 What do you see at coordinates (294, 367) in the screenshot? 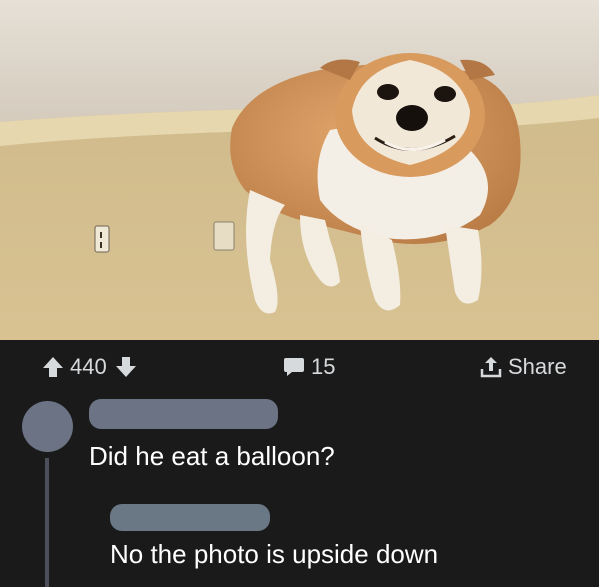
I see `comment-bubble-icon` at bounding box center [294, 367].